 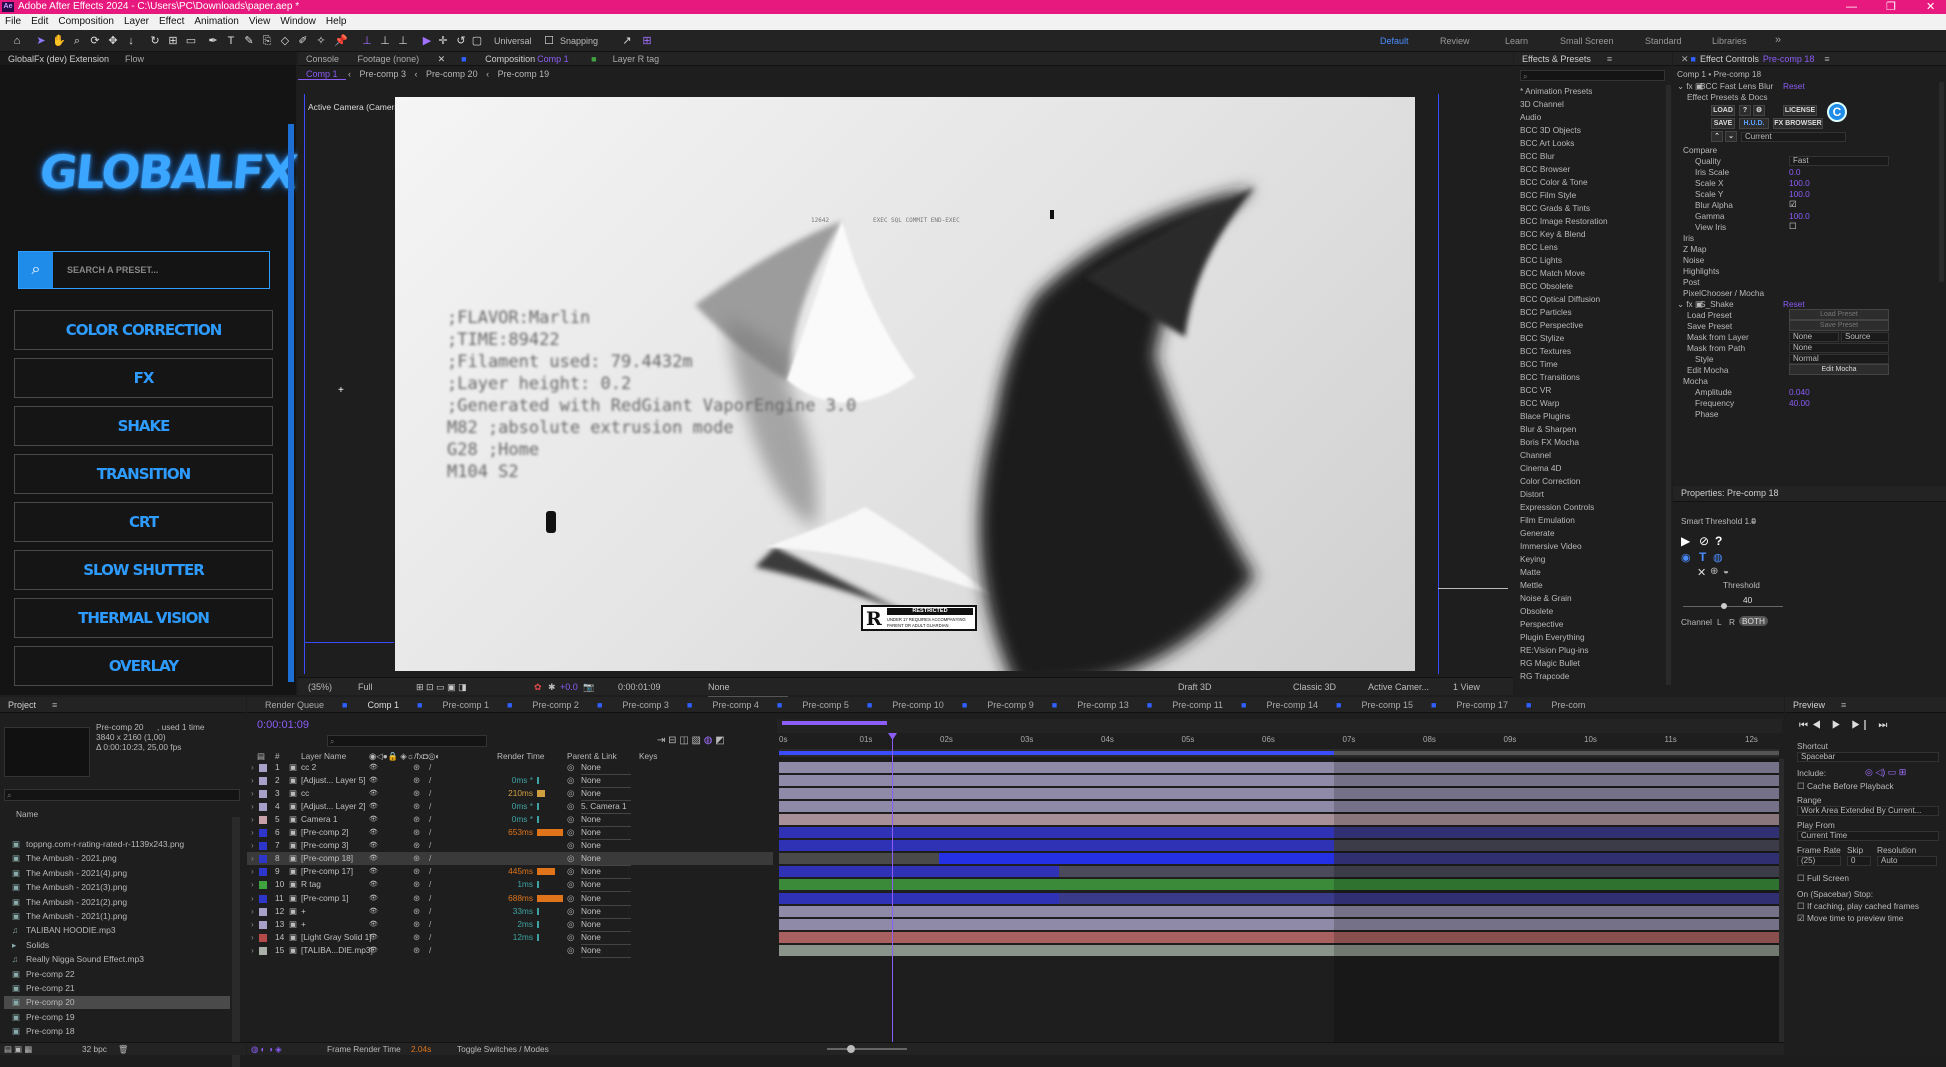 I want to click on layer-name: R tag, so click(x=311, y=884).